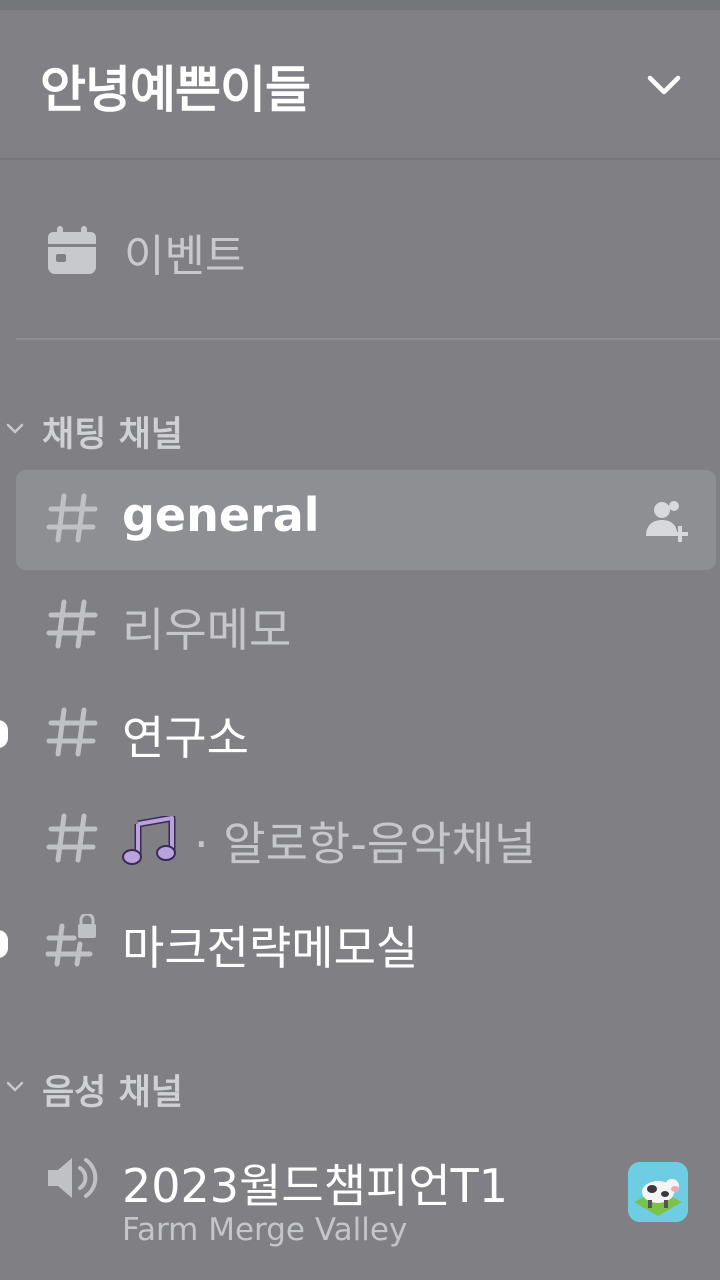 The image size is (720, 1280). I want to click on category-text-channels: 채팅 채널, so click(360, 428).